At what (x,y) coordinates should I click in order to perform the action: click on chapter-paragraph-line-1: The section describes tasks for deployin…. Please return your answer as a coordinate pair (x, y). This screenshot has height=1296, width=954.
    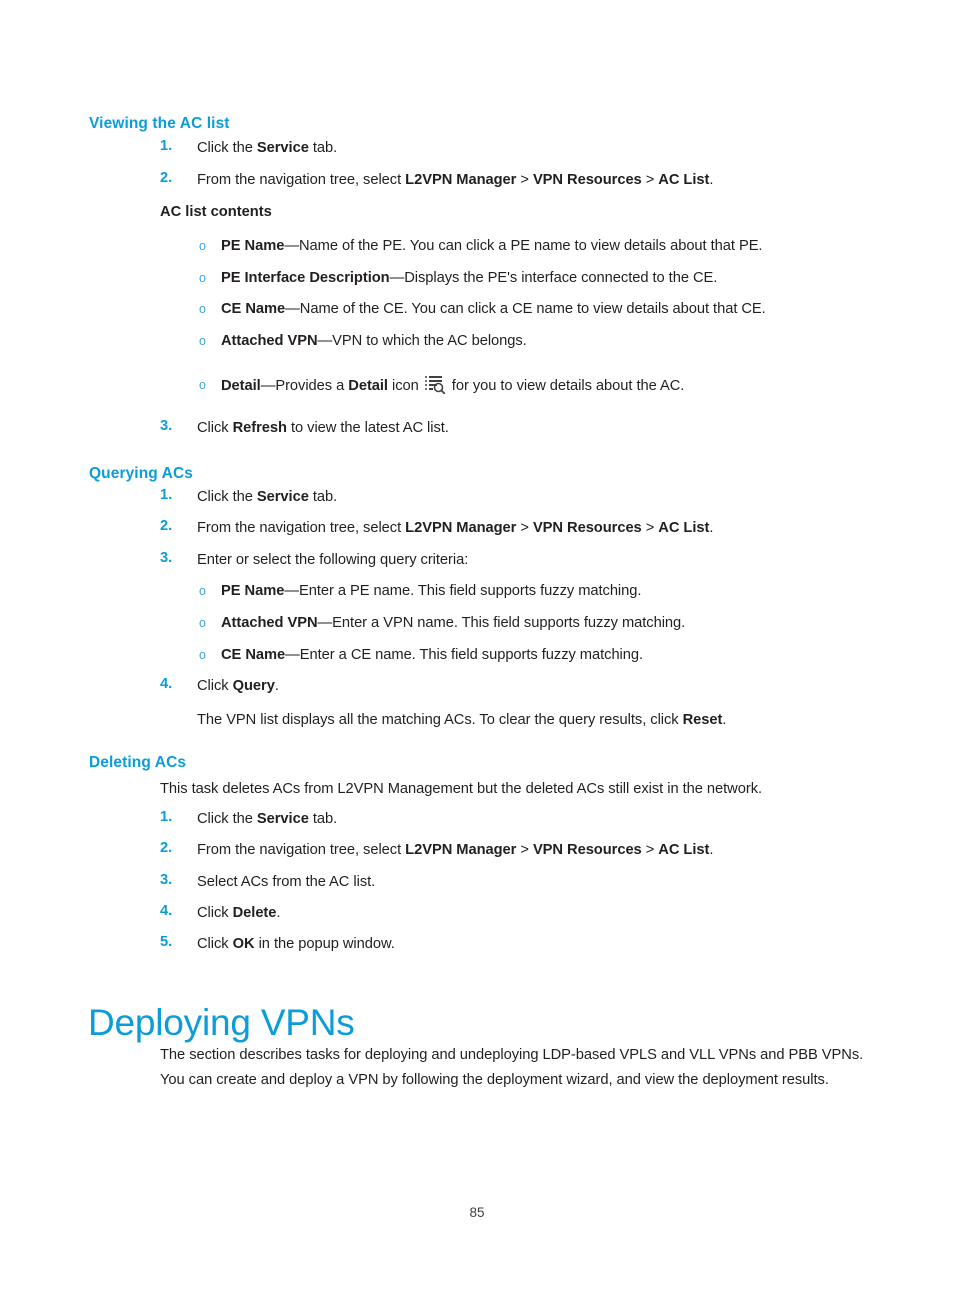
    Looking at the image, I should click on (512, 1055).